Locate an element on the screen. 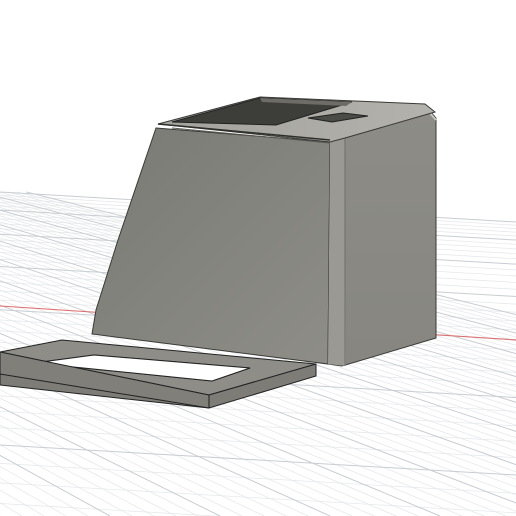 Image resolution: width=516 pixels, height=516 pixels. enclosure-rounded-edge is located at coordinates (337, 249).